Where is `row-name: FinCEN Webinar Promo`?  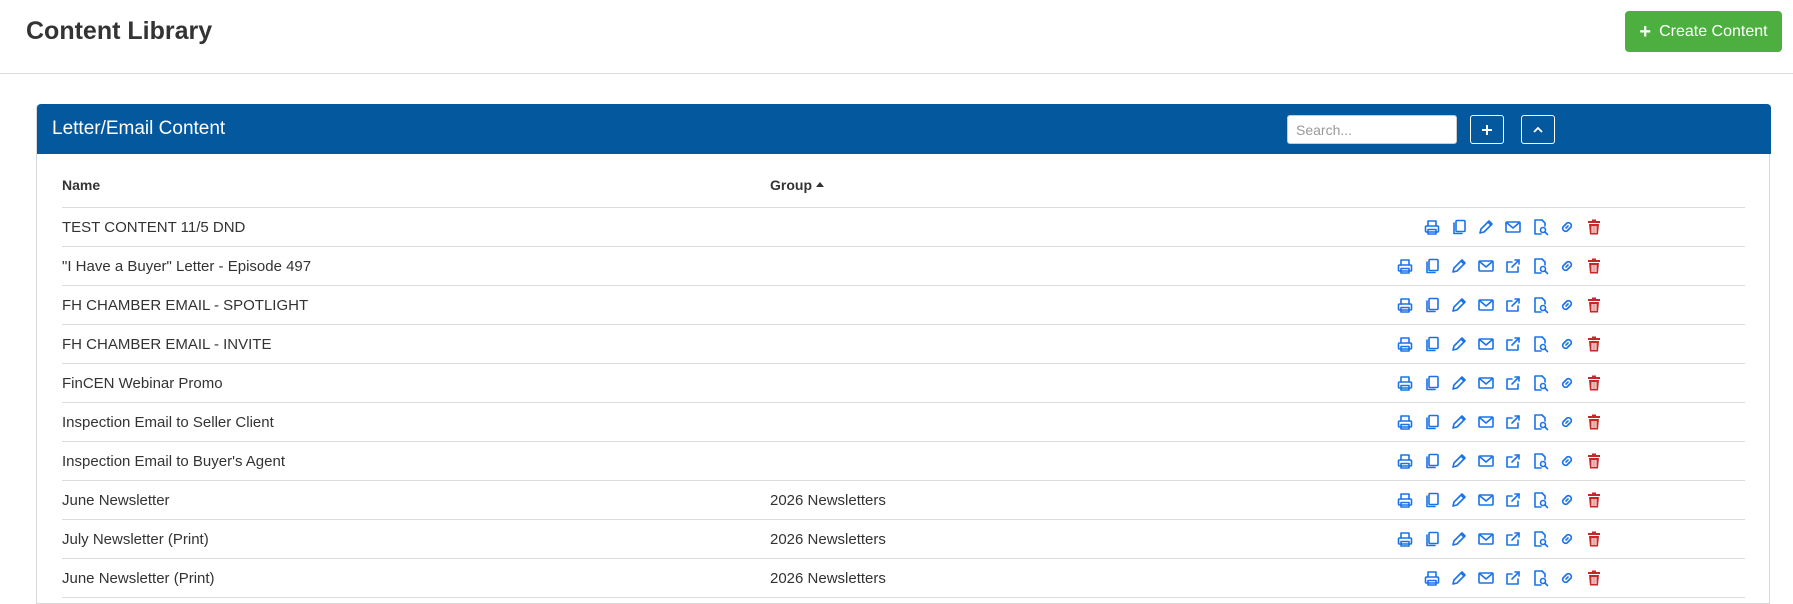 row-name: FinCEN Webinar Promo is located at coordinates (142, 383).